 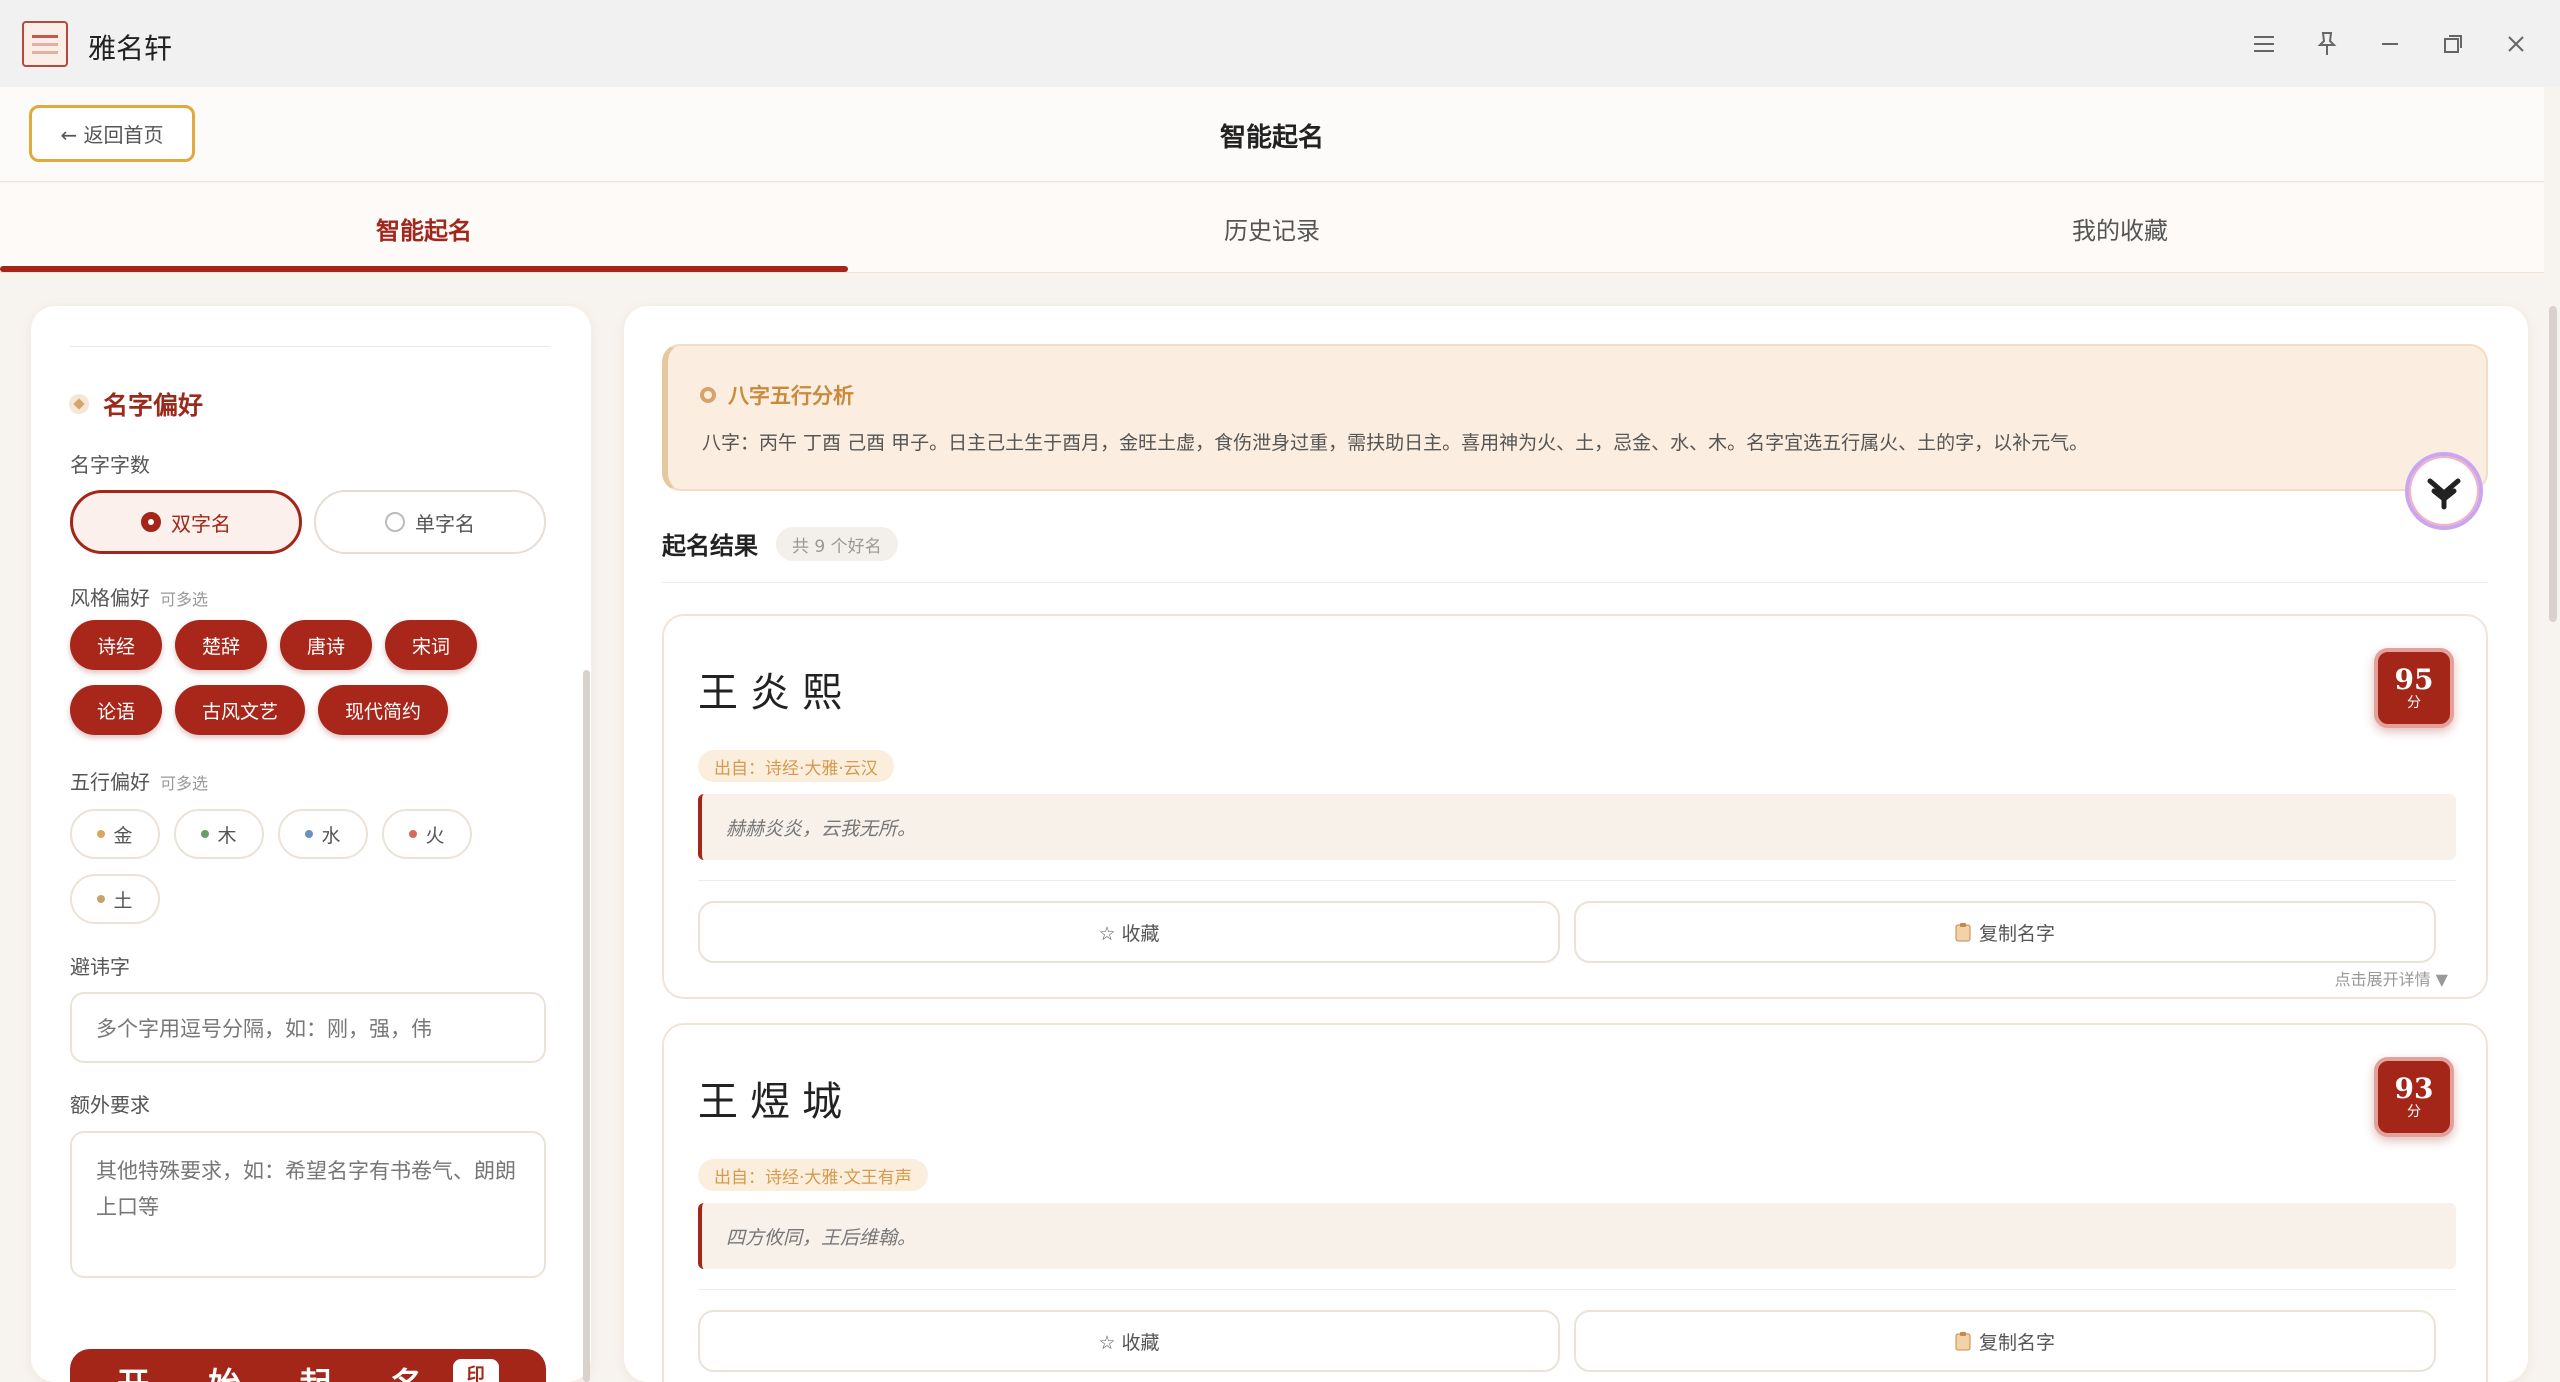 I want to click on minimize-icon, so click(x=2390, y=44).